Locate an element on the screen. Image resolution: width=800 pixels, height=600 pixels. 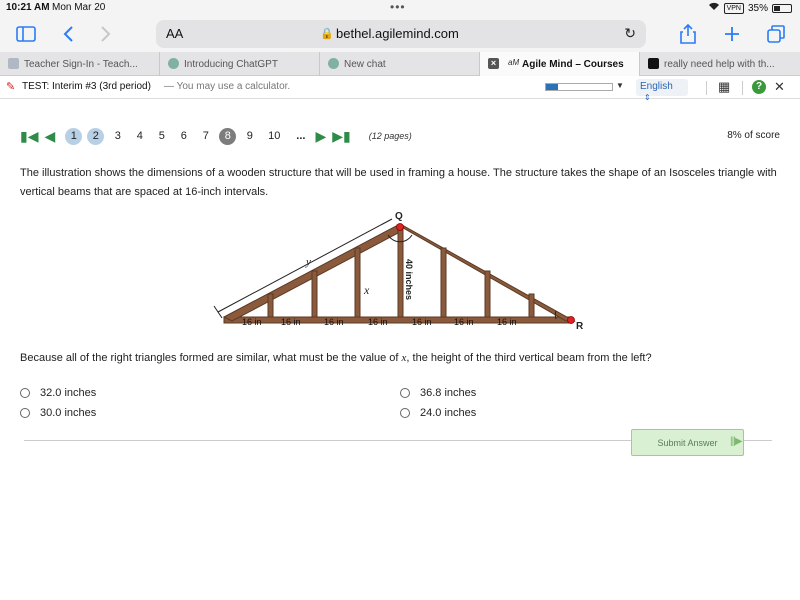
agile-mind-icon: aM is located at coordinates (514, 62).